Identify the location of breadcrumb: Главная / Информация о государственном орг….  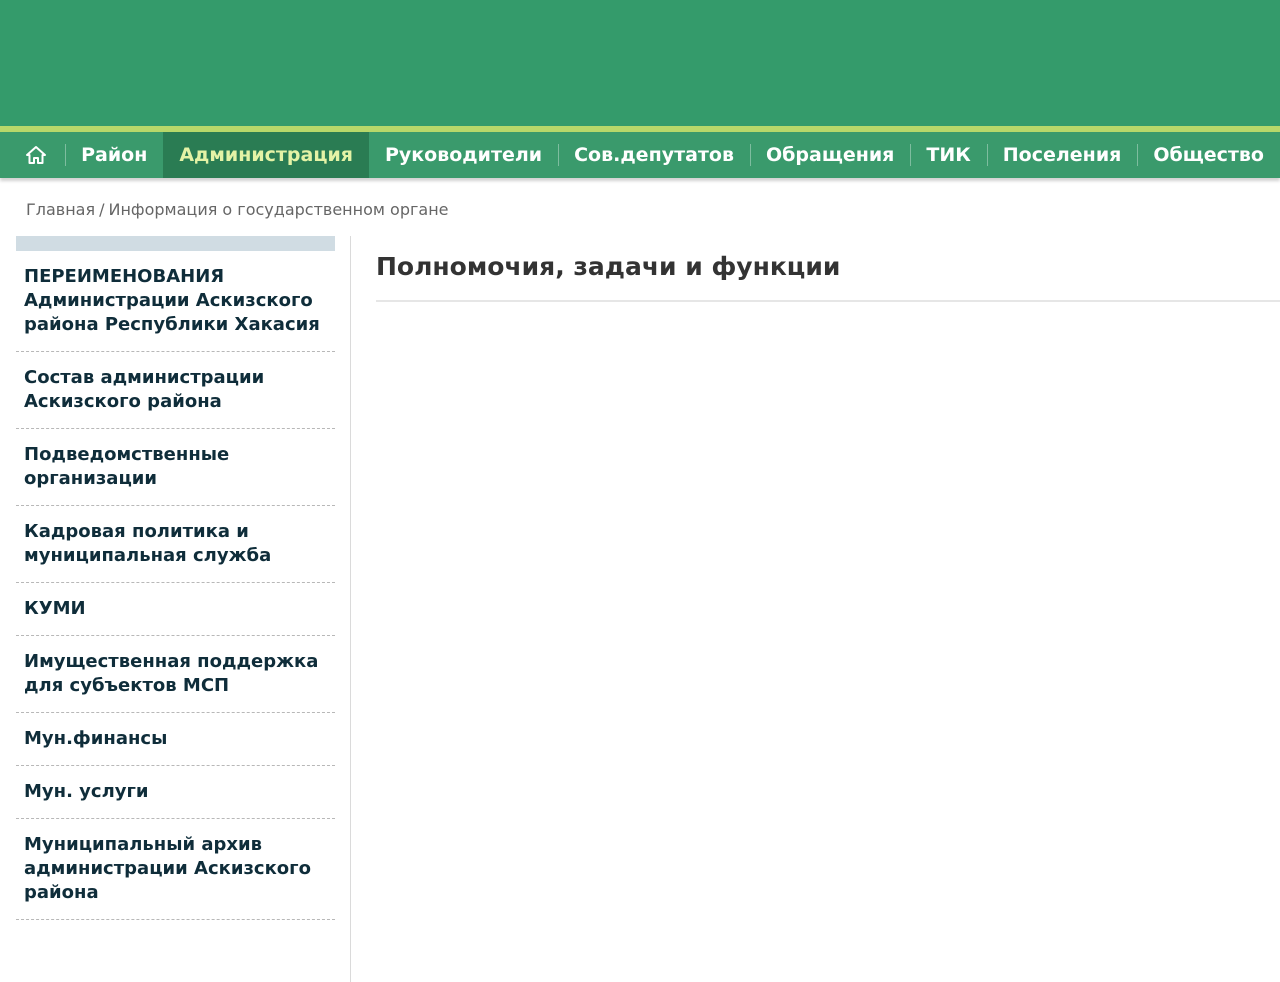
(237, 209).